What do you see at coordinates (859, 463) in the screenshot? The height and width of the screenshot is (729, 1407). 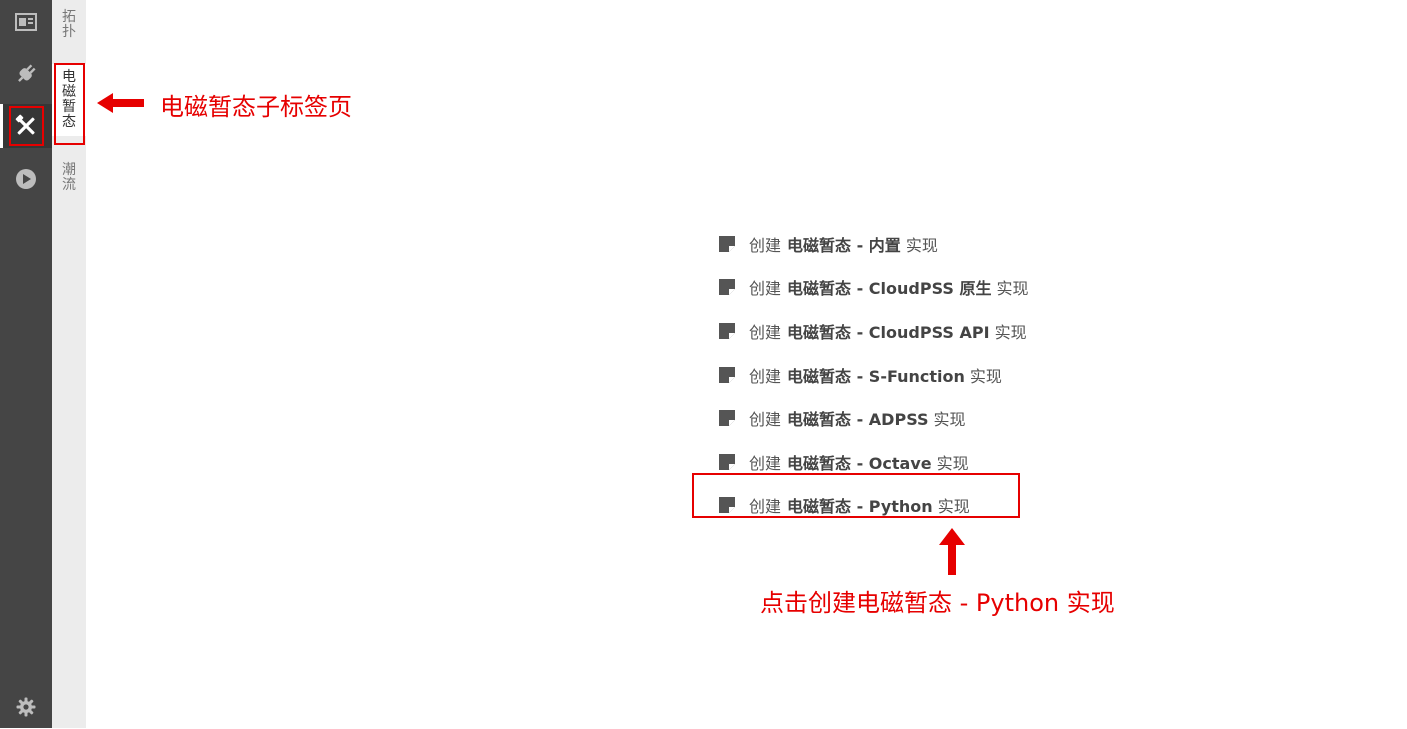 I see `action-name: 电磁暂态 - Octave` at bounding box center [859, 463].